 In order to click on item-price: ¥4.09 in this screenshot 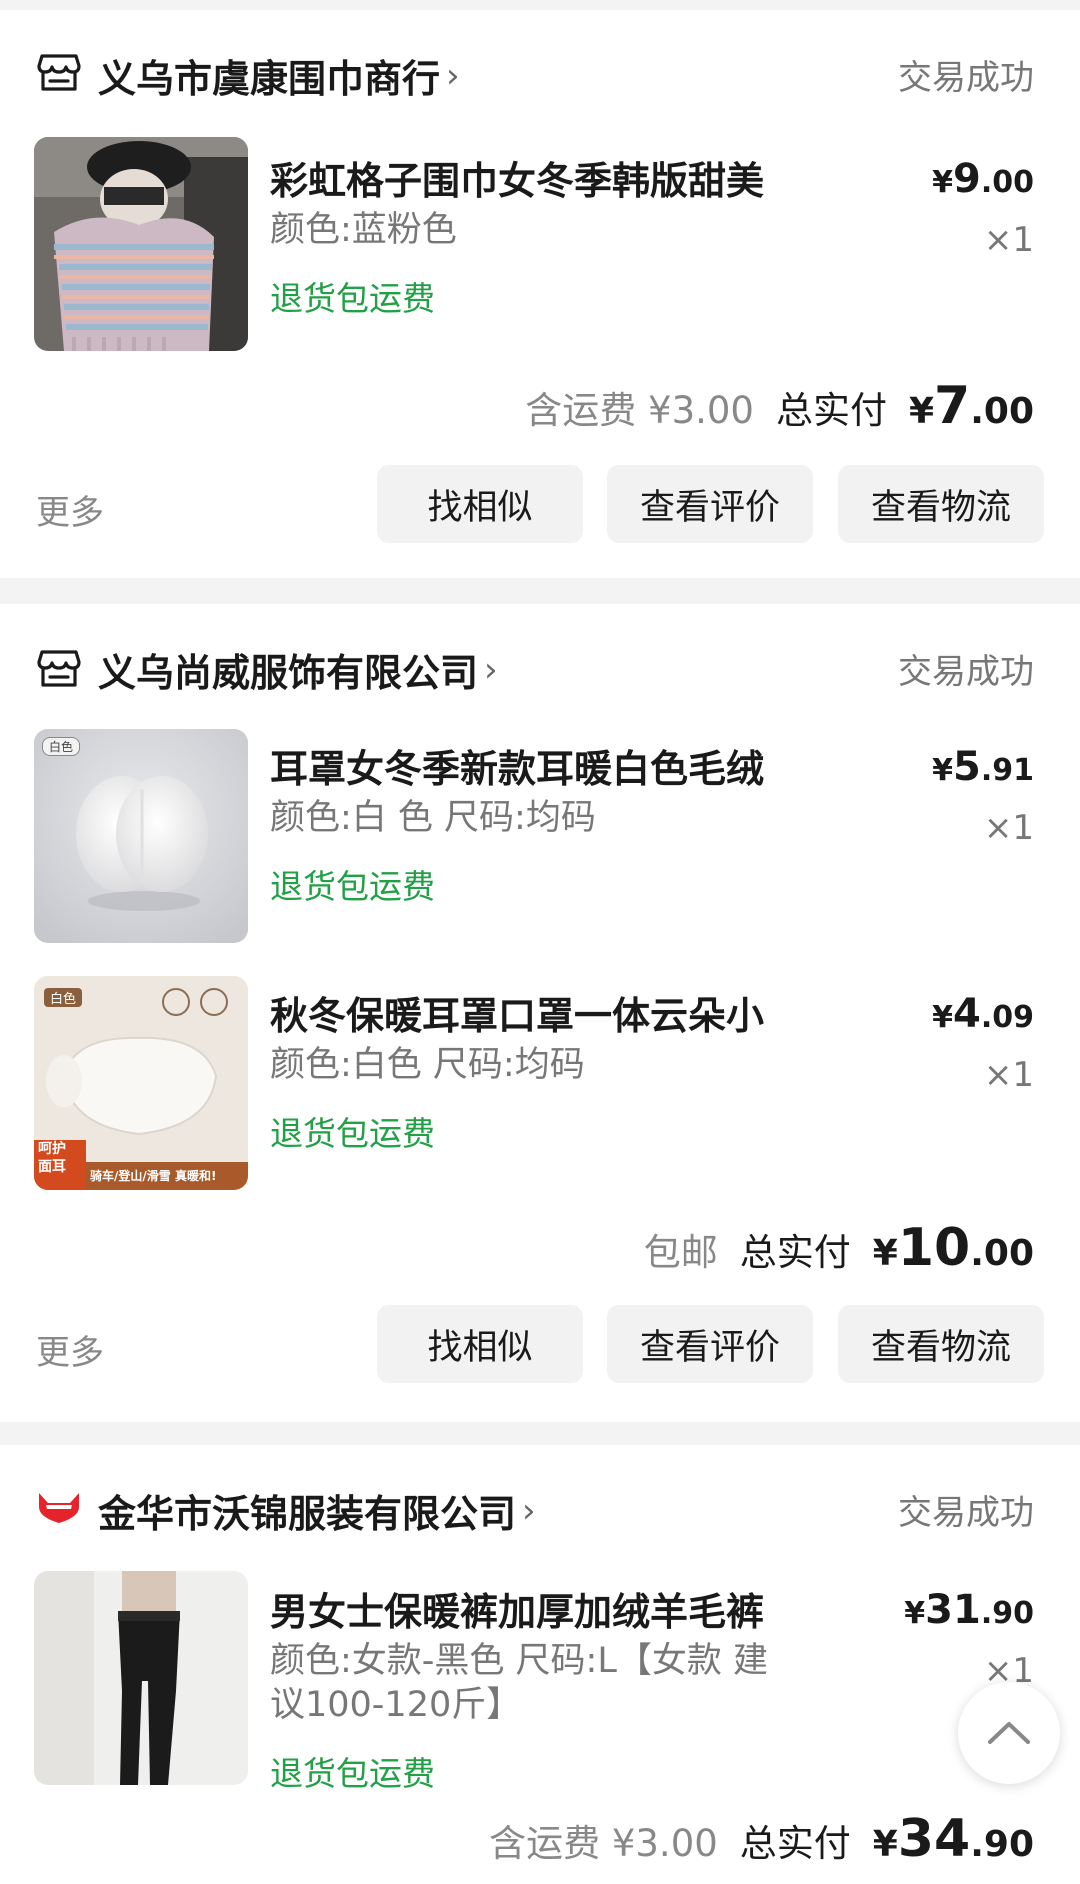, I will do `click(983, 1014)`.